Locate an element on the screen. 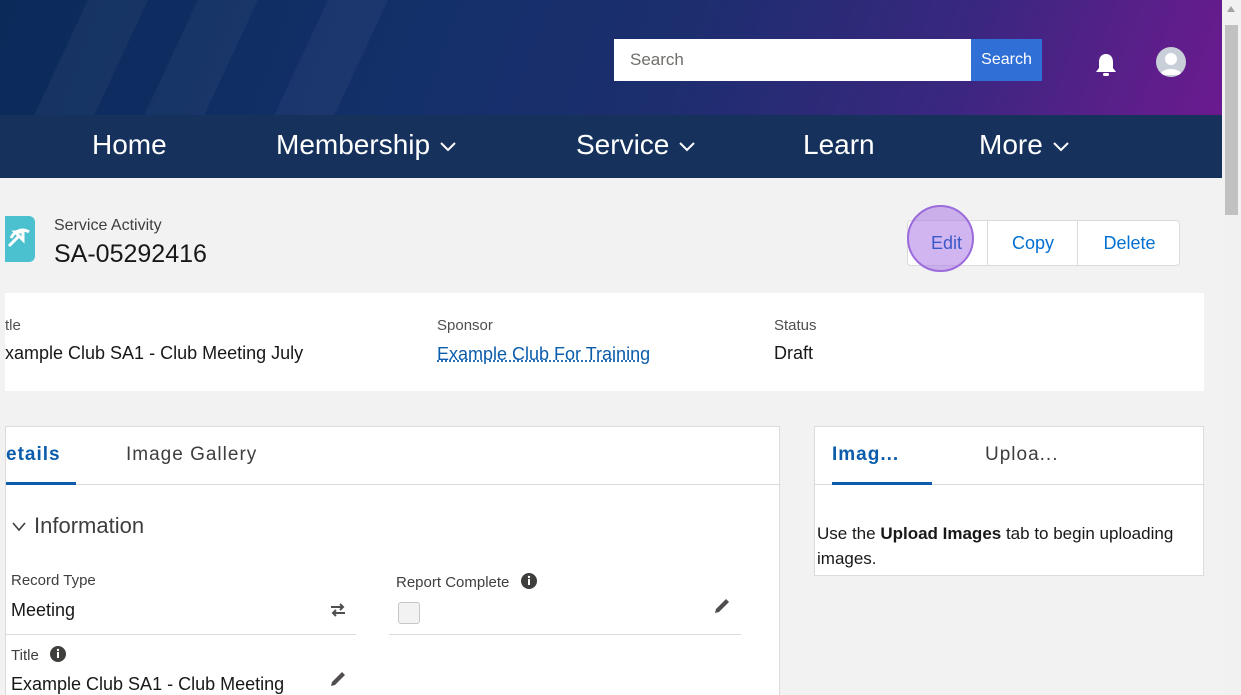 The image size is (1241, 695). section-toggle-information: Information is located at coordinates (78, 526).